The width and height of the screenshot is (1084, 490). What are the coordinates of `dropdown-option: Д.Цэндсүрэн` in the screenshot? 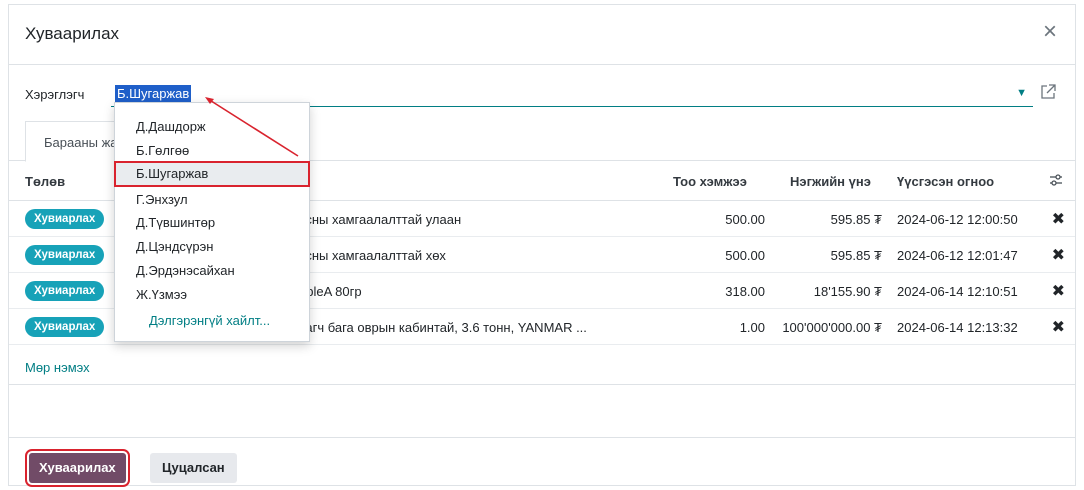 It's located at (212, 247).